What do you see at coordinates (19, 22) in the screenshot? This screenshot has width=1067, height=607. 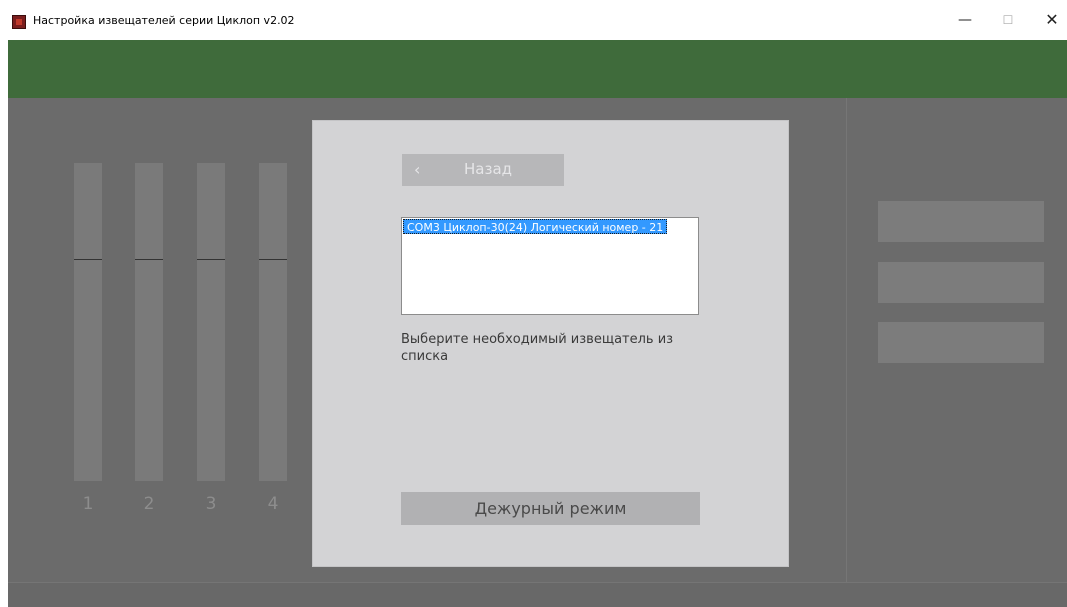 I see `app-logo-icon` at bounding box center [19, 22].